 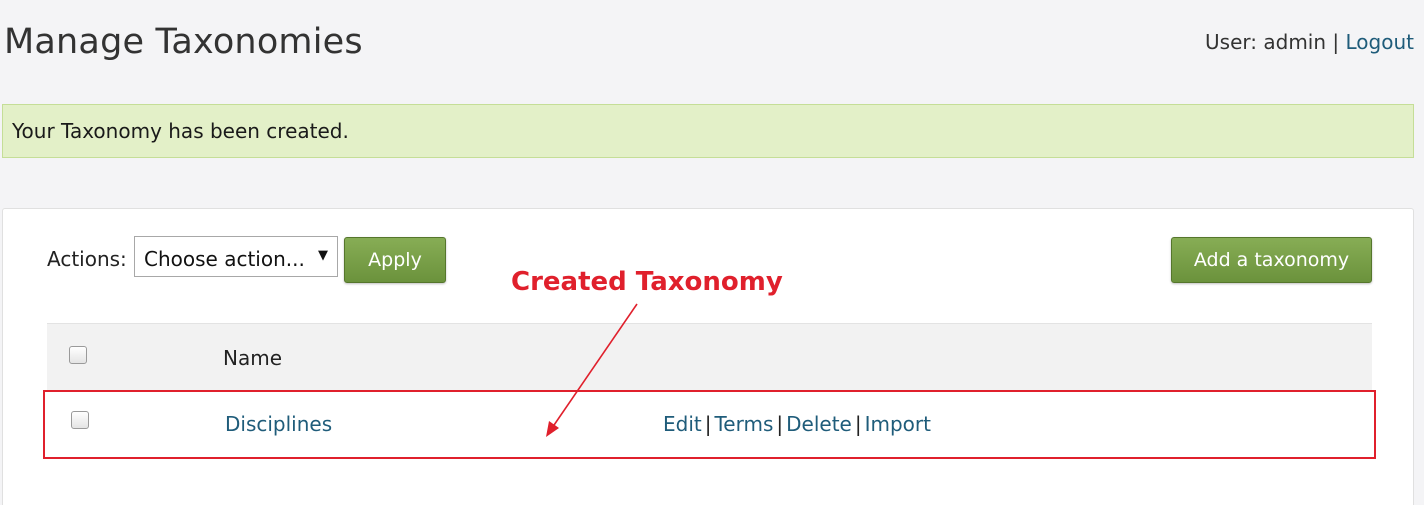 I want to click on page-title: Manage Taxonomies, so click(x=183, y=42).